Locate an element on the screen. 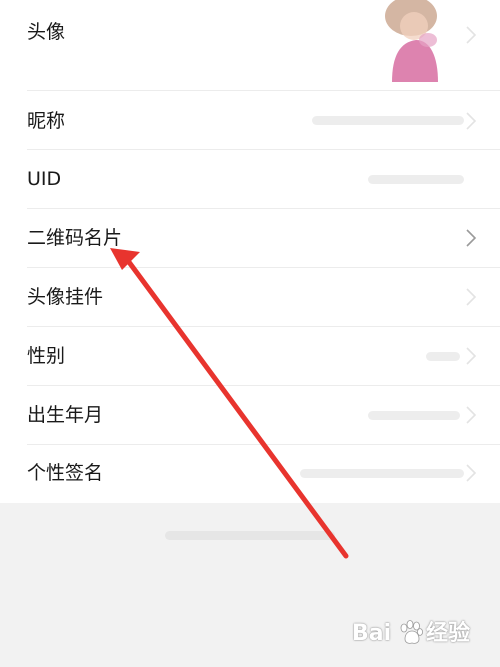  qrcode-label: 二维码名片 is located at coordinates (75, 238).